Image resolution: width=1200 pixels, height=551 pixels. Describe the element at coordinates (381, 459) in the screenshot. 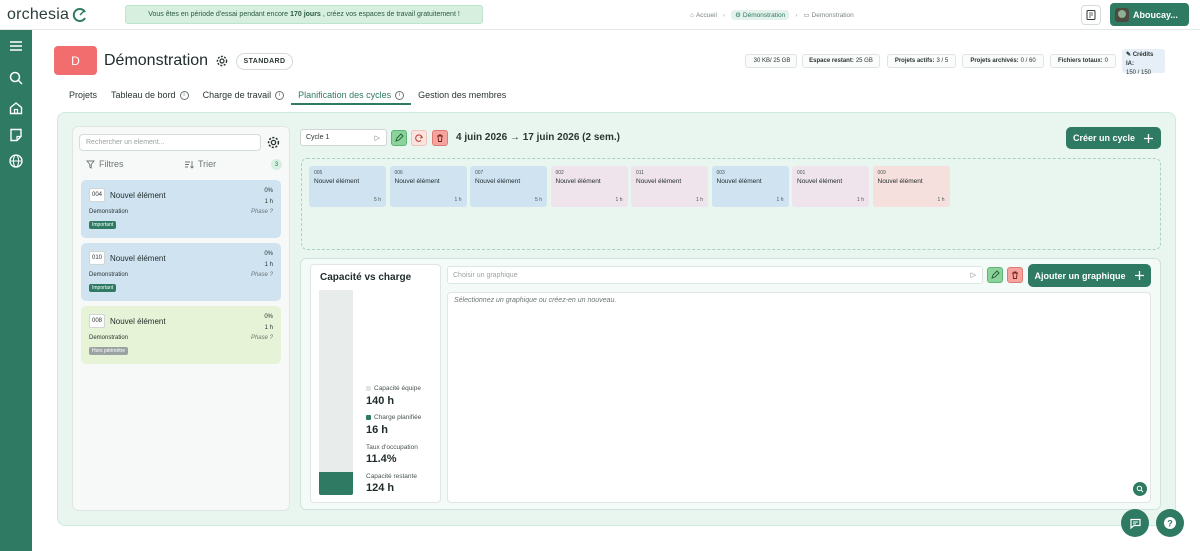

I see `occupancy-value: 11.4%` at that location.